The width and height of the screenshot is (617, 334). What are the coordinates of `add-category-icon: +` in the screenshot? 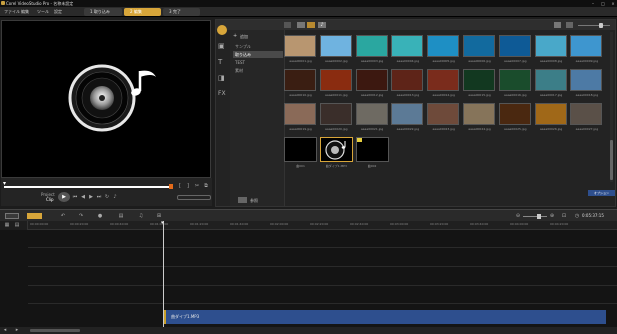 It's located at (235, 36).